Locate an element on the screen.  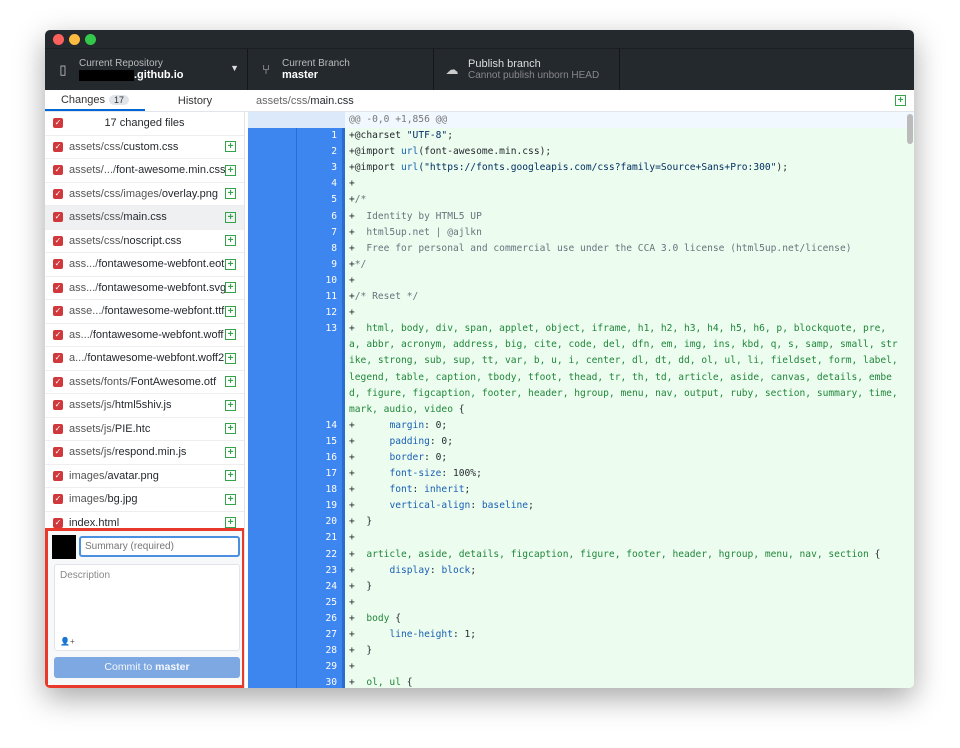
code-text: + html5up.net | @ajlkn is located at coordinates (415, 232).